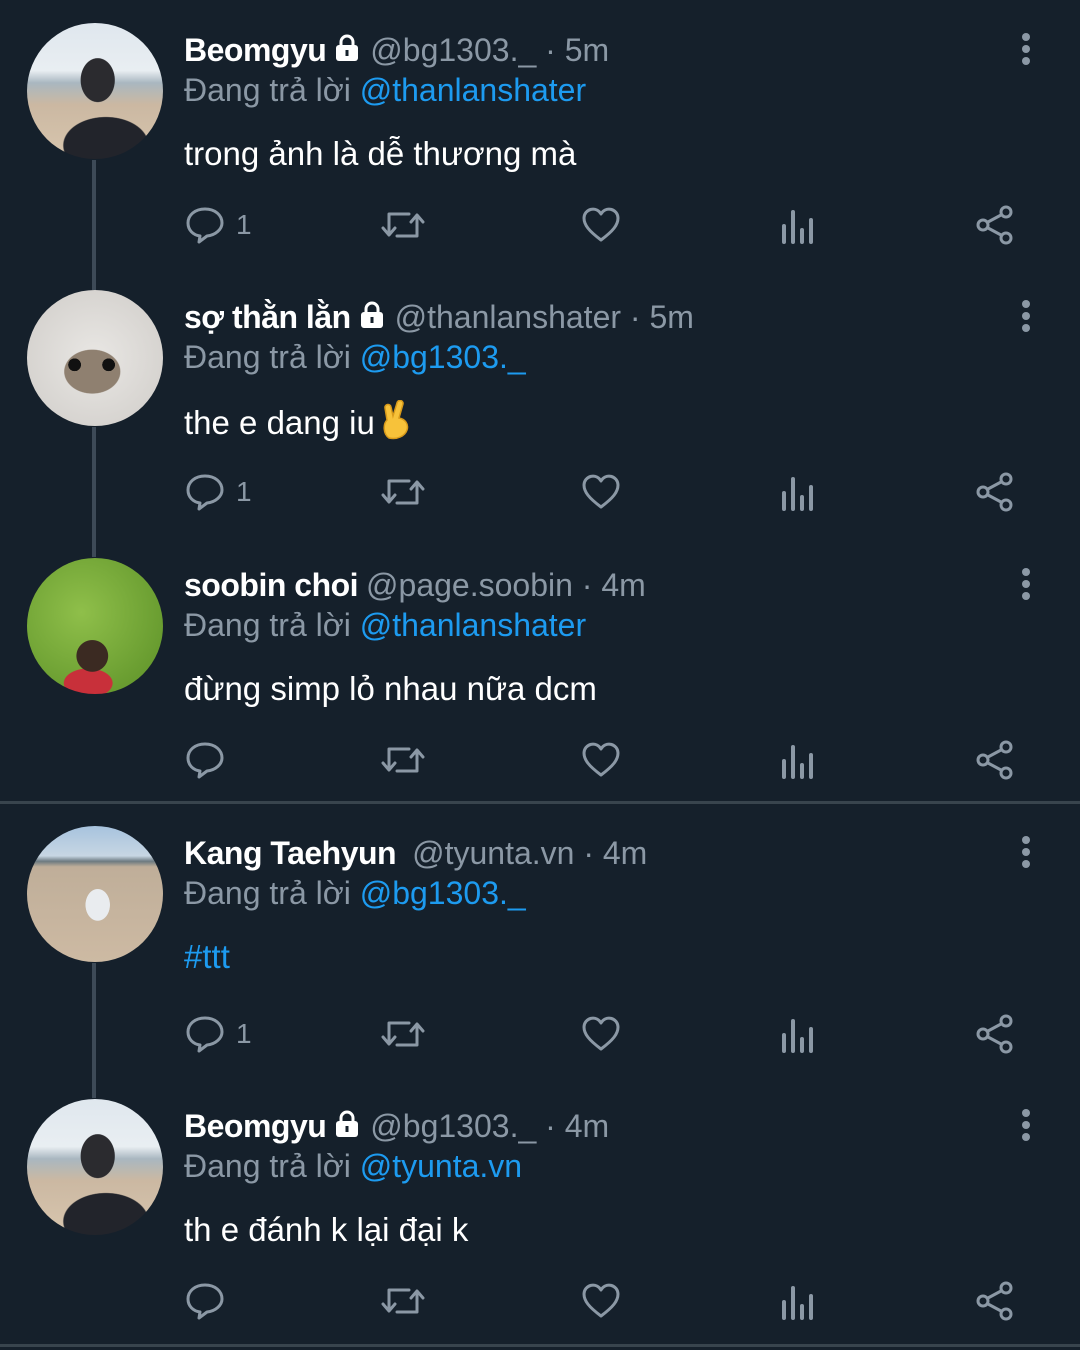  I want to click on crossed-fingers-emoji-icon, so click(396, 424).